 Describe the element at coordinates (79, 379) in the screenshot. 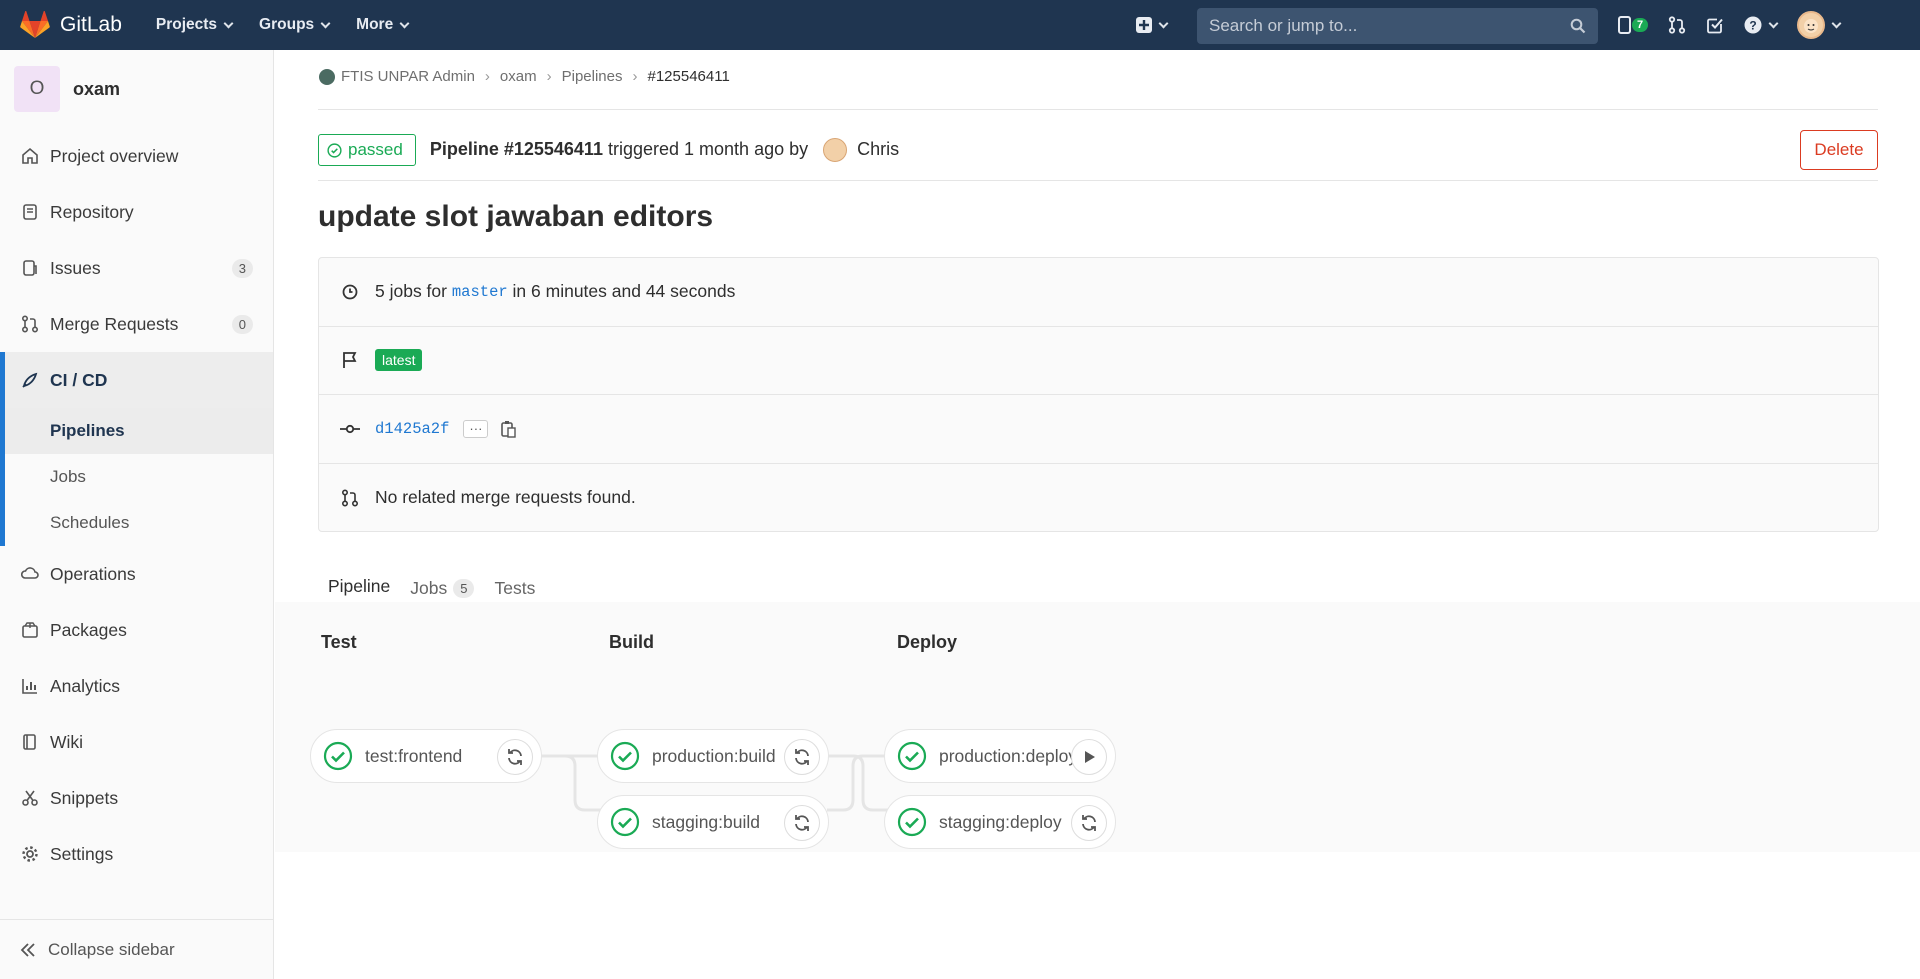

I see `sidebar-item-label: CI / CD` at that location.